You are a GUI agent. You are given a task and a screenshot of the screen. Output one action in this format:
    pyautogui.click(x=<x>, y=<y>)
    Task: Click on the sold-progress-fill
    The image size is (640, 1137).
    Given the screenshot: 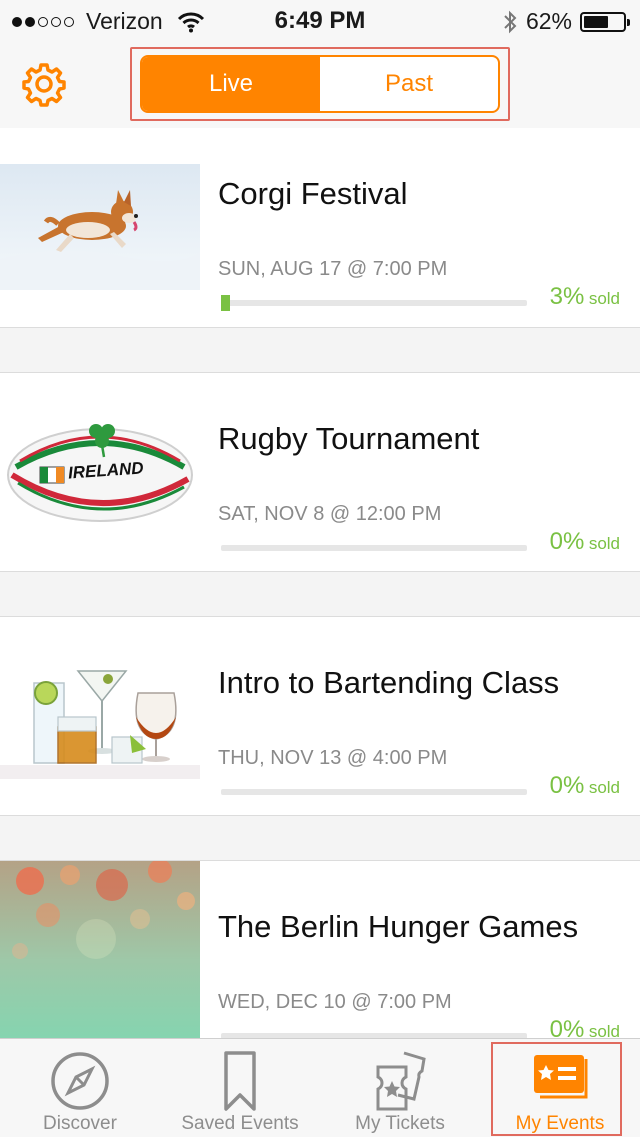 What is the action you would take?
    pyautogui.click(x=225, y=303)
    